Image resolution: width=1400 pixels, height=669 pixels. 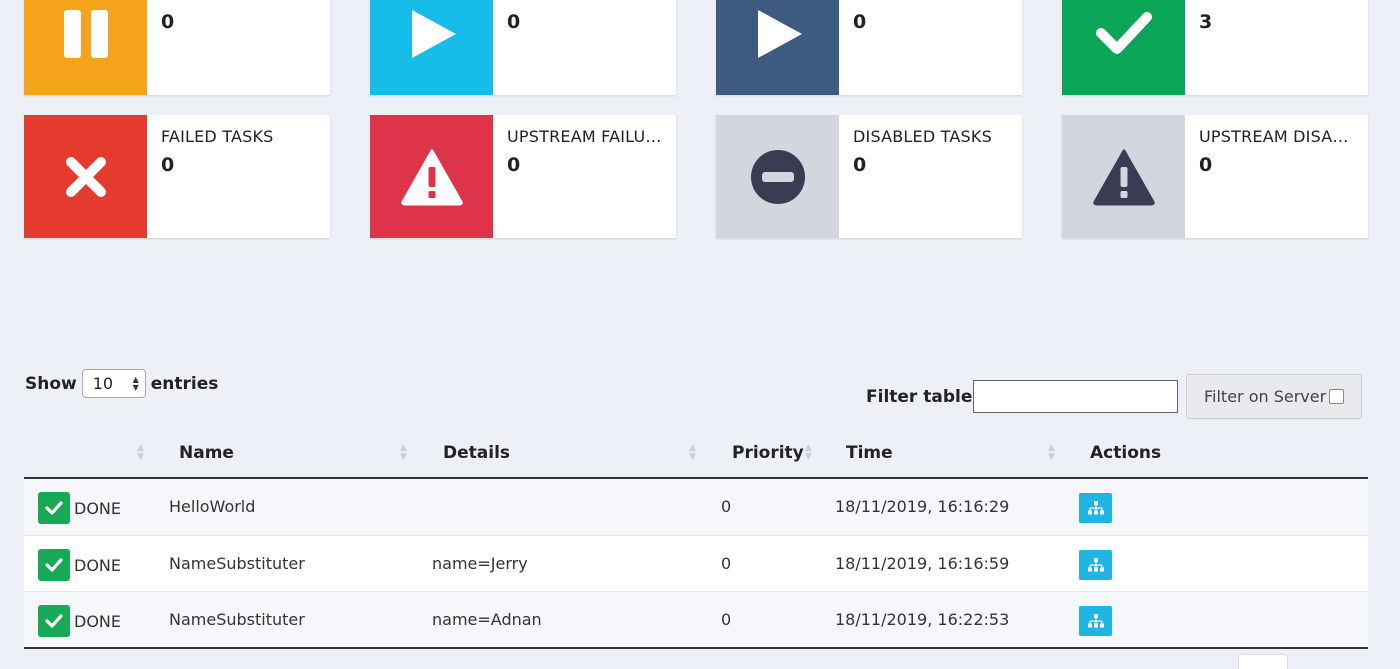 I want to click on entries-select: 10 ▲ ▼, so click(x=113, y=383).